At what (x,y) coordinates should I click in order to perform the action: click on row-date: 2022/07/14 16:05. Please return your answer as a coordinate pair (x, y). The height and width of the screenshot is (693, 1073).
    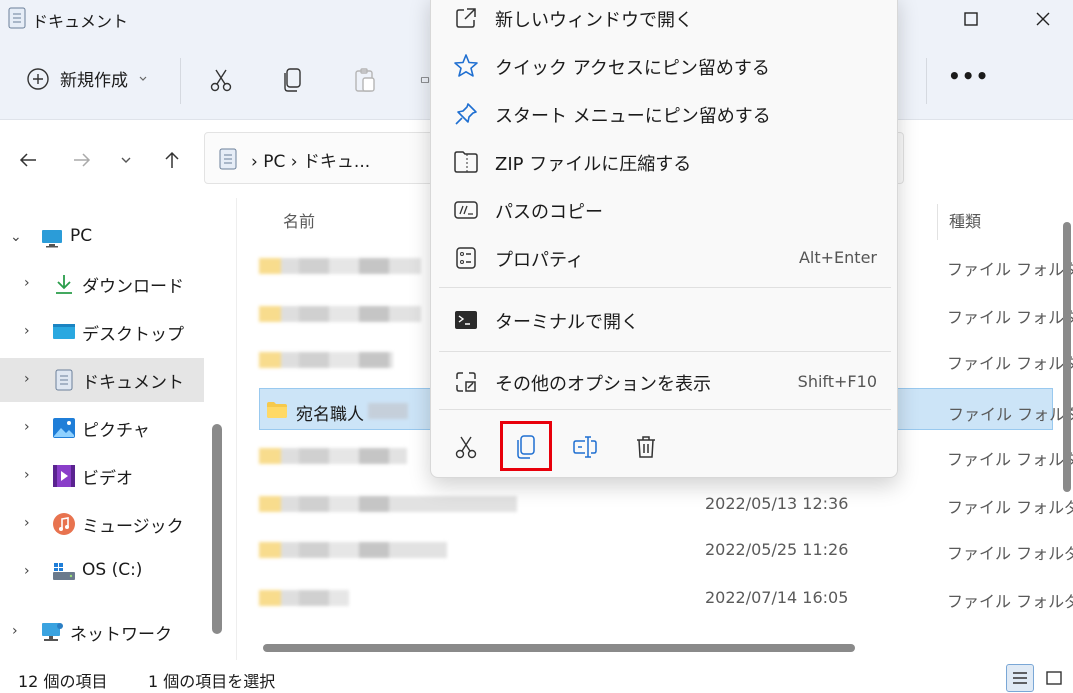
    Looking at the image, I should click on (777, 597).